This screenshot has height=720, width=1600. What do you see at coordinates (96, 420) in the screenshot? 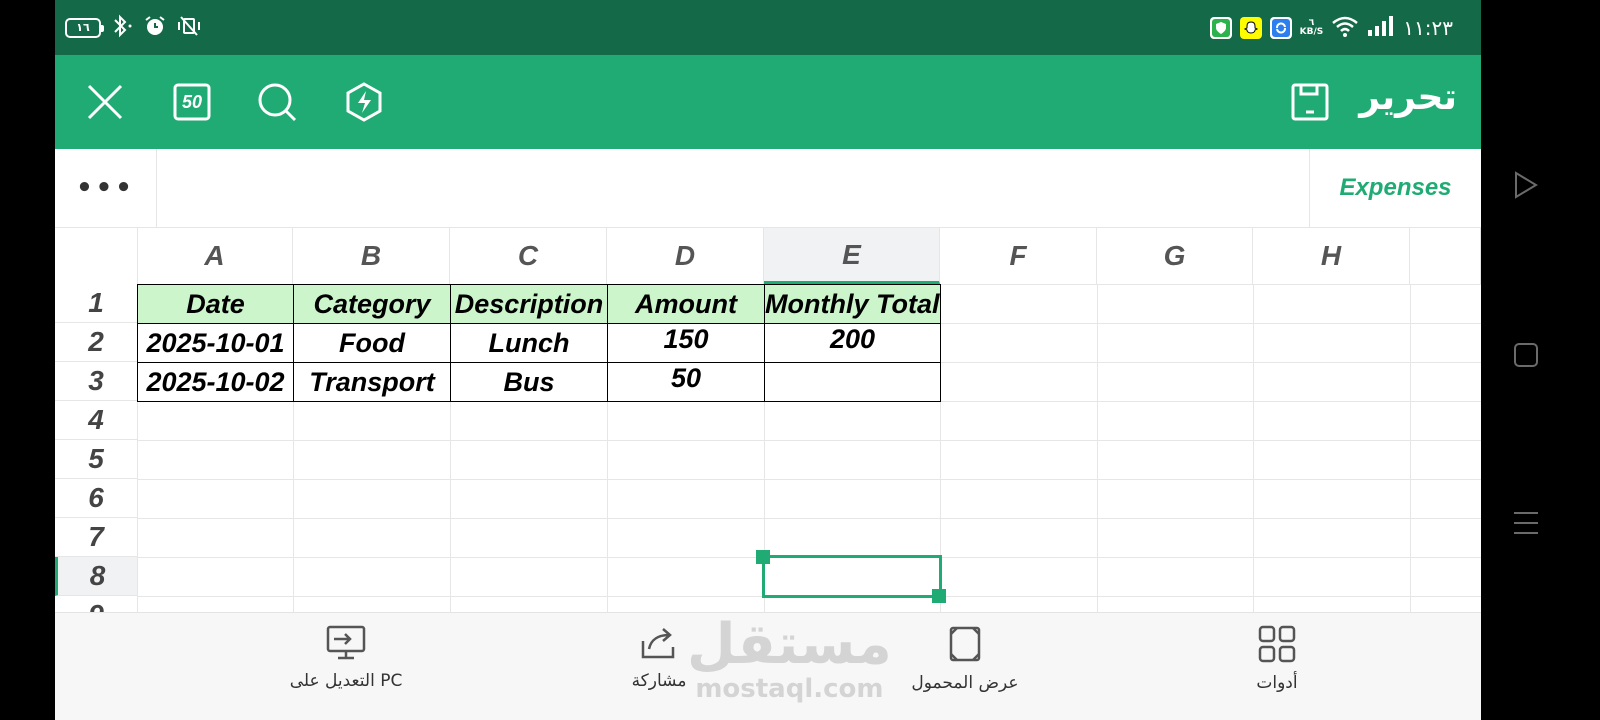
I see `row-header-4: 4` at bounding box center [96, 420].